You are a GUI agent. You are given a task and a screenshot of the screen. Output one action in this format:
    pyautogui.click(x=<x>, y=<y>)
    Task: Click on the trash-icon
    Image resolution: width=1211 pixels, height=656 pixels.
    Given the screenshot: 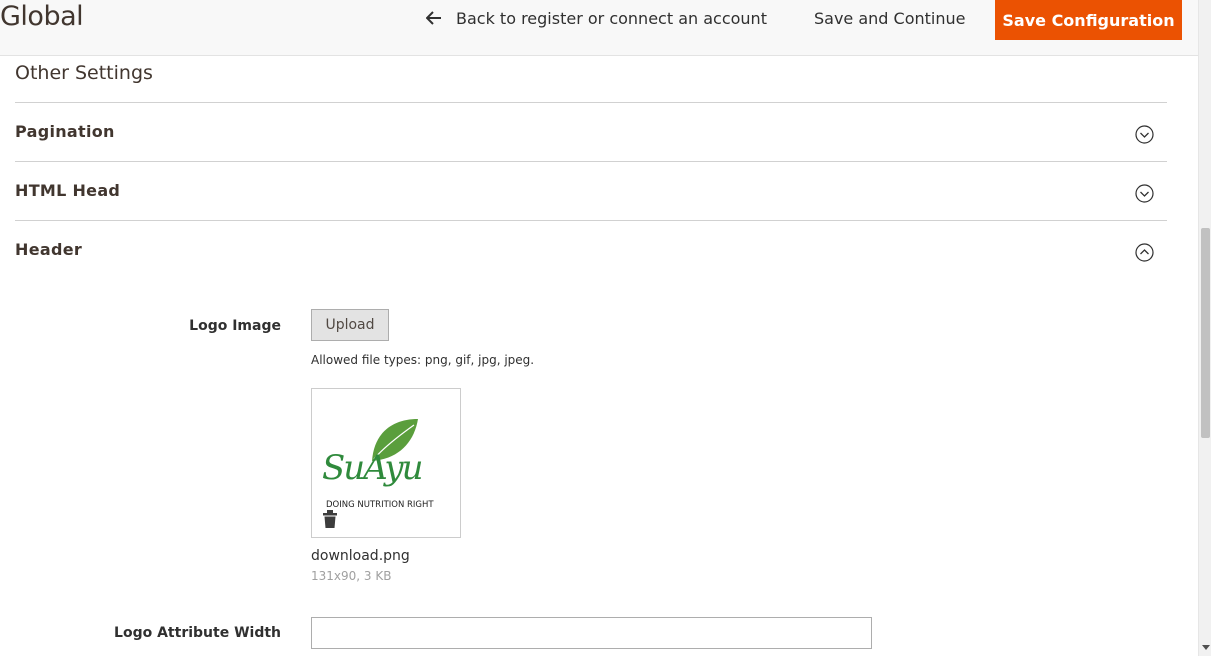 What is the action you would take?
    pyautogui.click(x=330, y=519)
    